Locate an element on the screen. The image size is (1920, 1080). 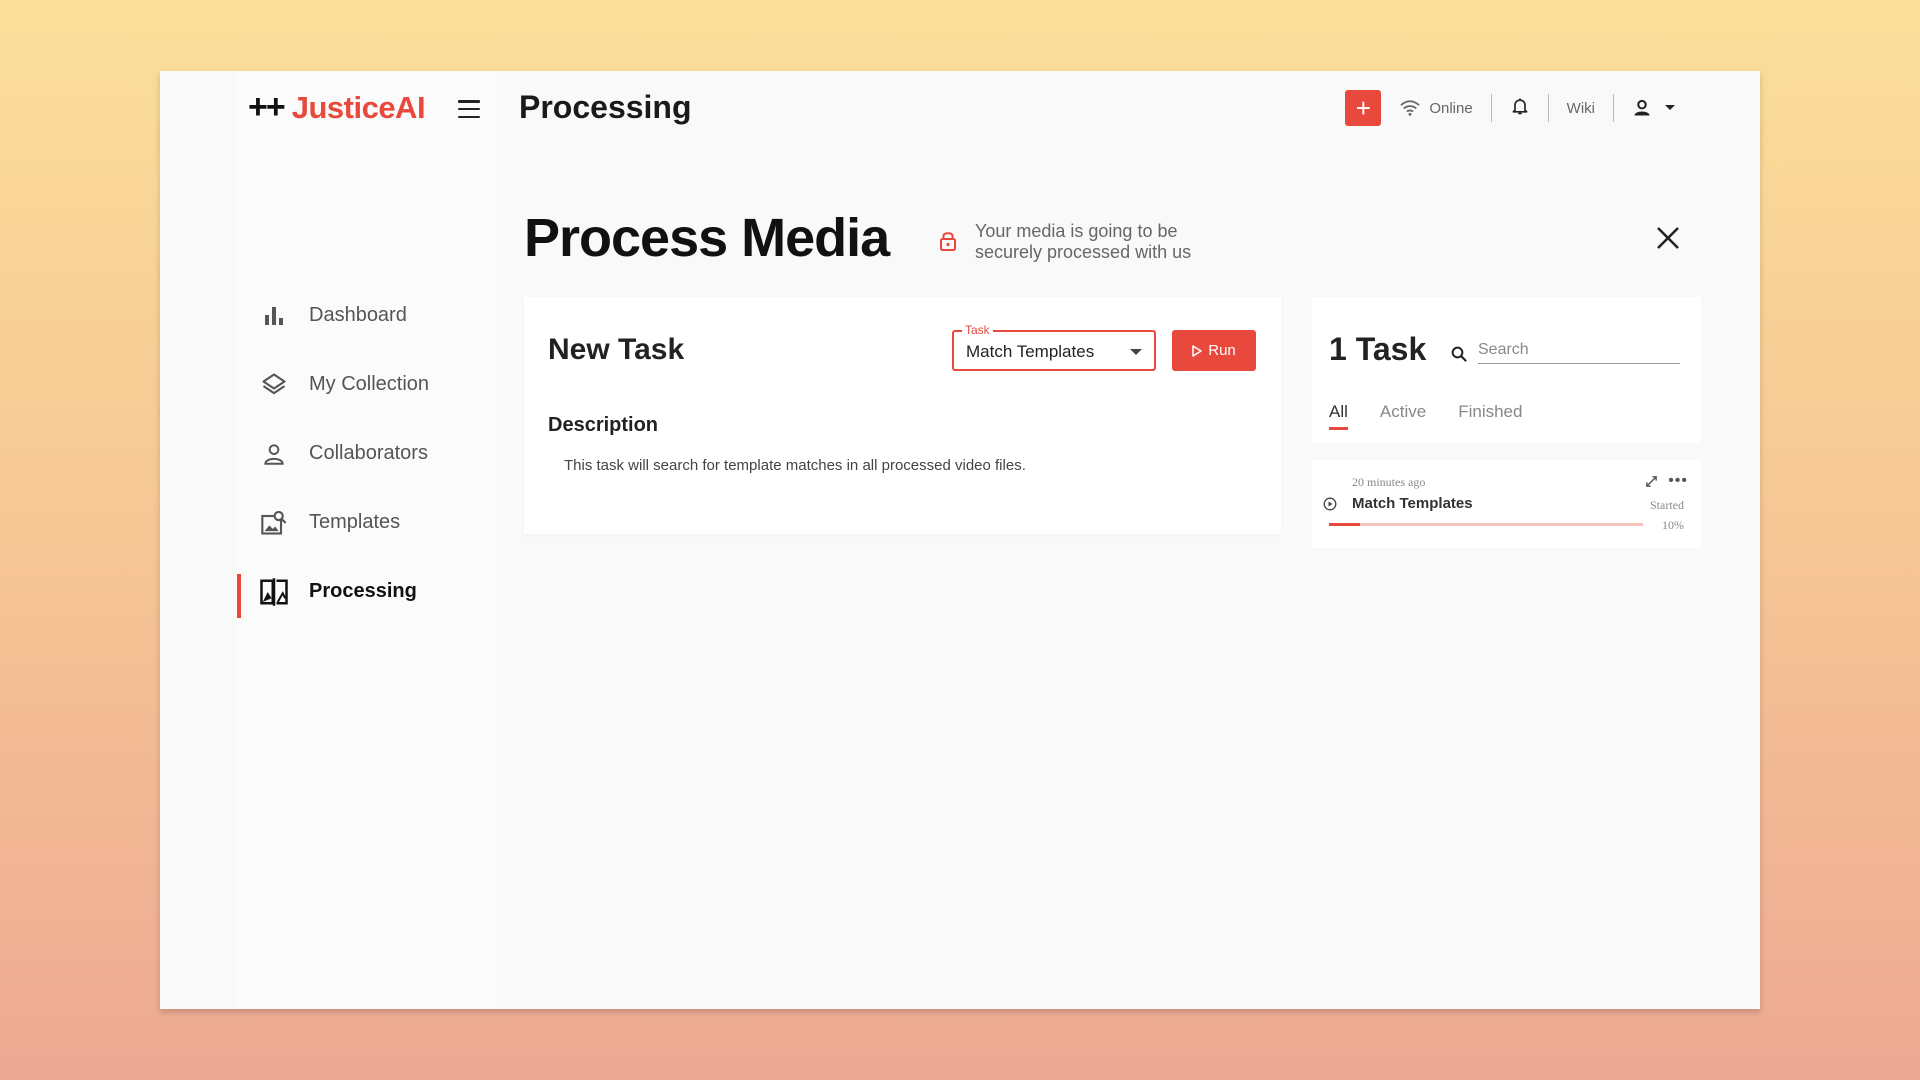
plus-icon: + is located at coordinates (1363, 107).